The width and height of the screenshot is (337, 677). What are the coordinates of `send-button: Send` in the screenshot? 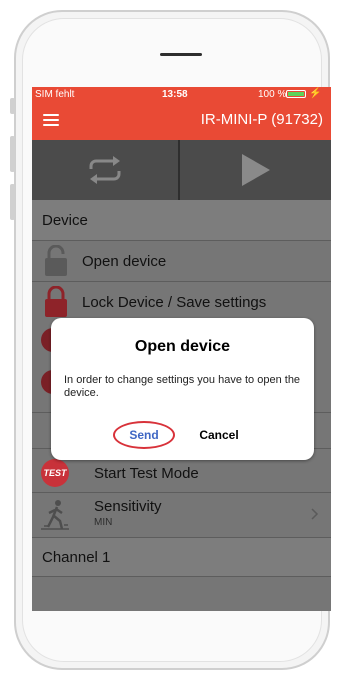 It's located at (144, 435).